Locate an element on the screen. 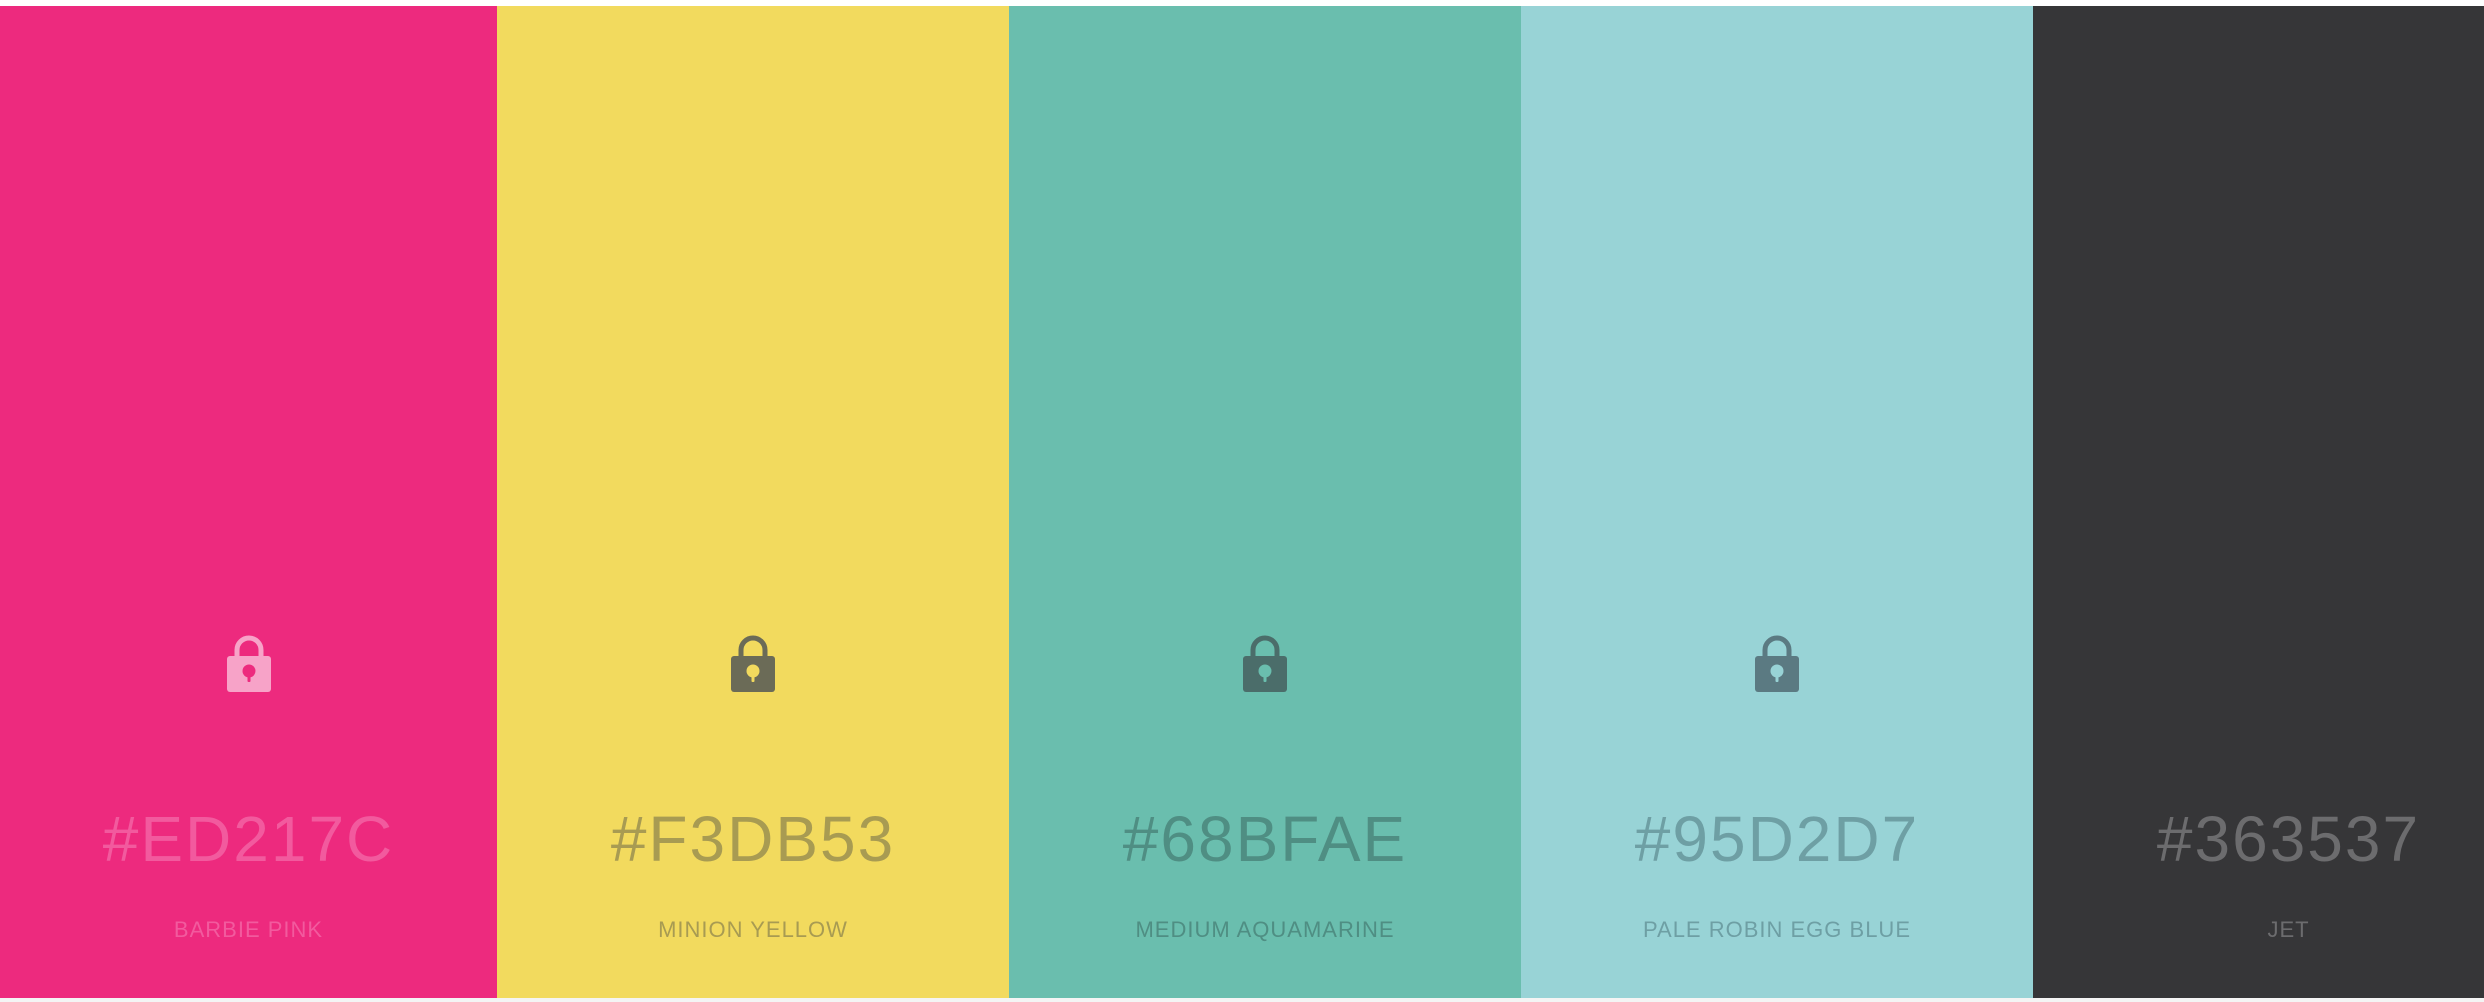 The height and width of the screenshot is (1002, 2484). color-name: PALE ROBIN EGG BLUE is located at coordinates (1776, 929).